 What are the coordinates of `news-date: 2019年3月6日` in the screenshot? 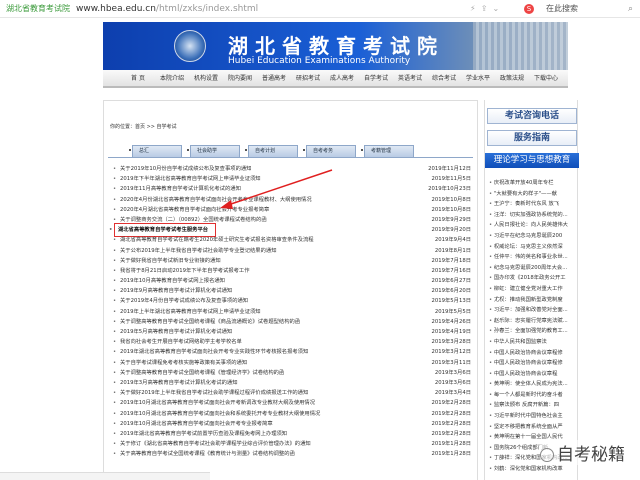 It's located at (452, 372).